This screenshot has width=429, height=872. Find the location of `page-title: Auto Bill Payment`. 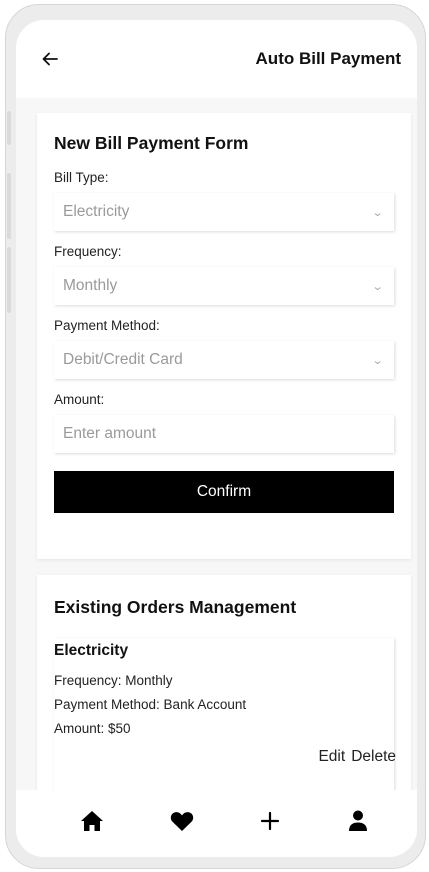

page-title: Auto Bill Payment is located at coordinates (328, 58).